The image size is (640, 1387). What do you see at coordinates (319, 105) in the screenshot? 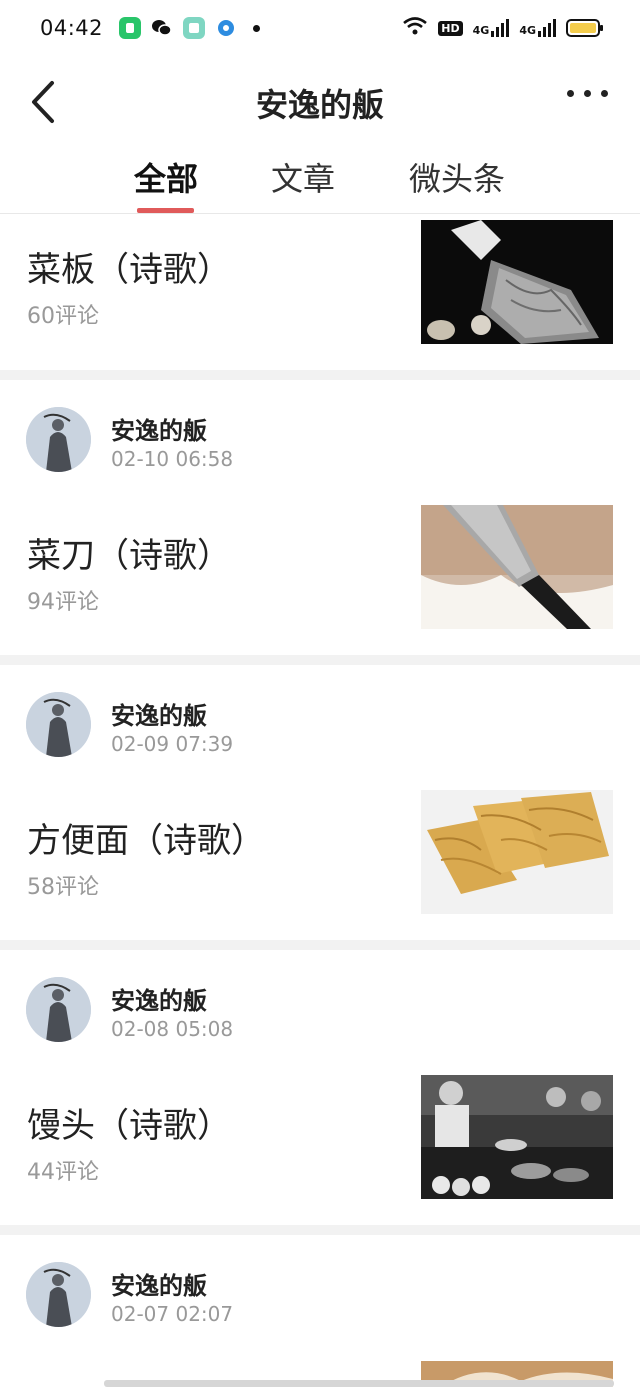
I see `page-title: 安逸的舨` at bounding box center [319, 105].